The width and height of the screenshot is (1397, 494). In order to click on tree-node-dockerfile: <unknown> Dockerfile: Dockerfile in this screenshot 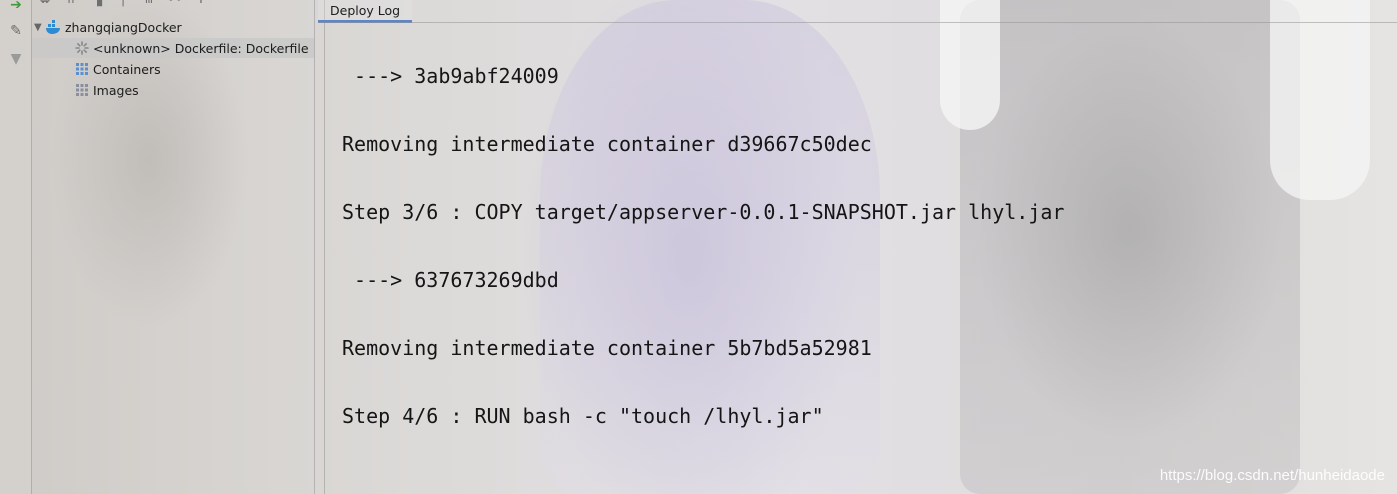, I will do `click(173, 48)`.